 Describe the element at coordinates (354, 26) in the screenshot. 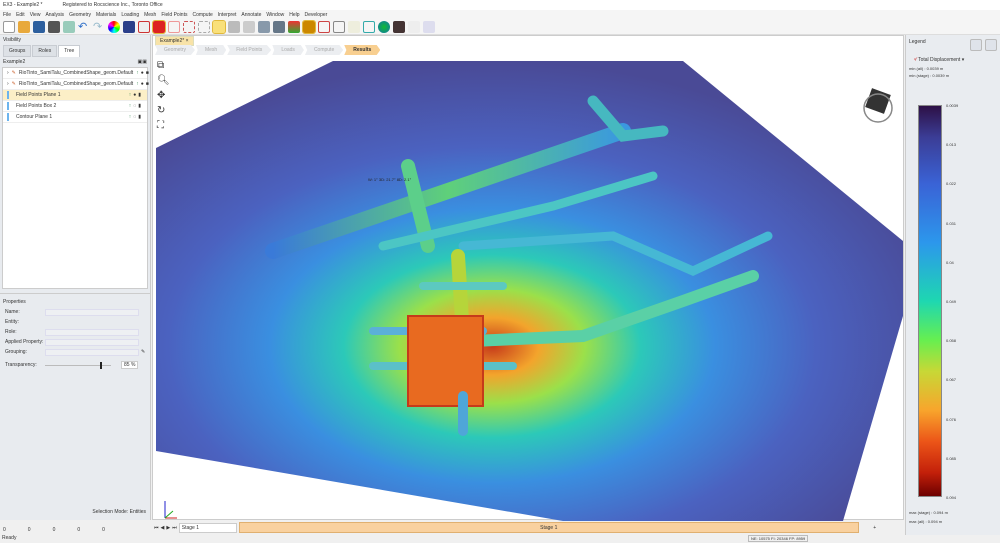

I see `section-icon` at that location.